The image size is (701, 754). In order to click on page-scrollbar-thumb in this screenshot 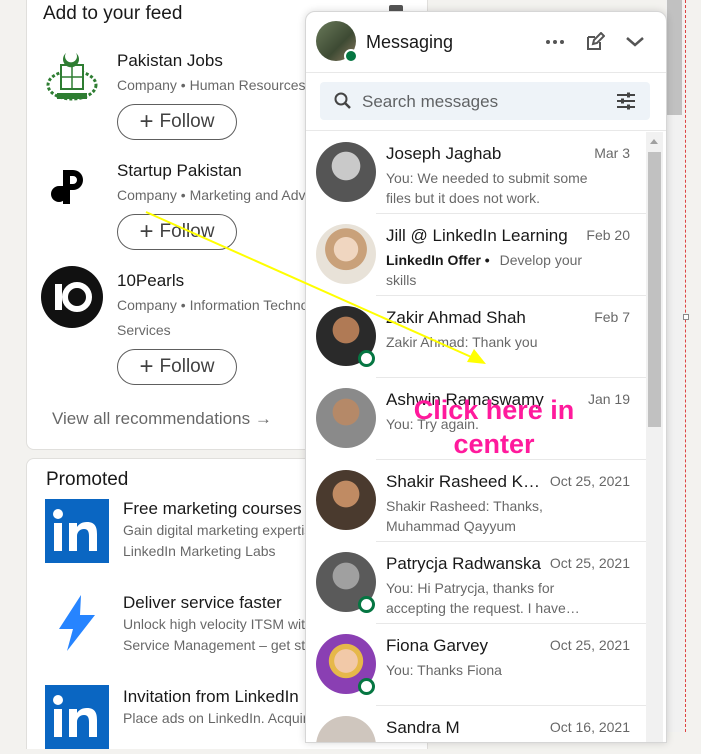, I will do `click(674, 57)`.